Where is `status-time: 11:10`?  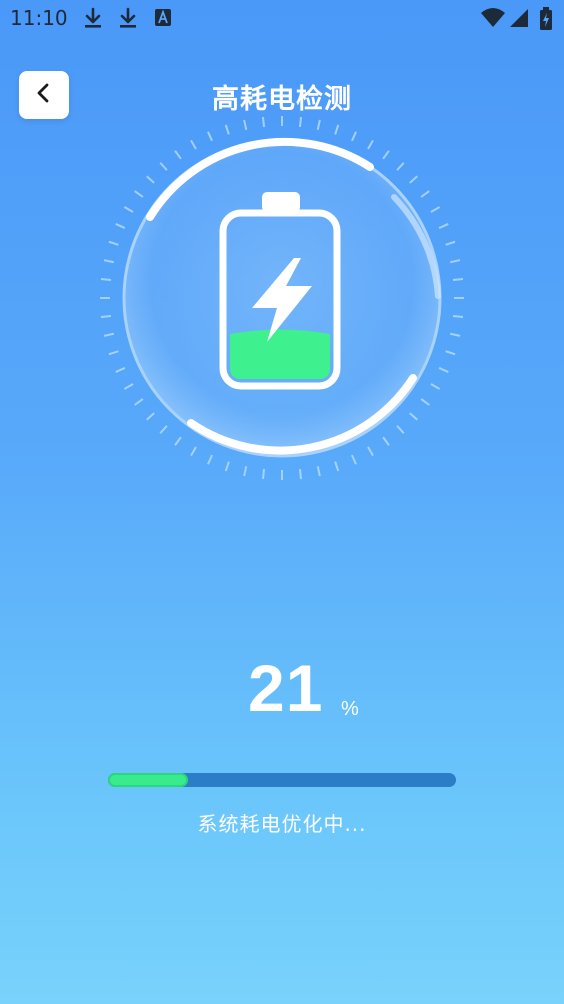 status-time: 11:10 is located at coordinates (39, 18).